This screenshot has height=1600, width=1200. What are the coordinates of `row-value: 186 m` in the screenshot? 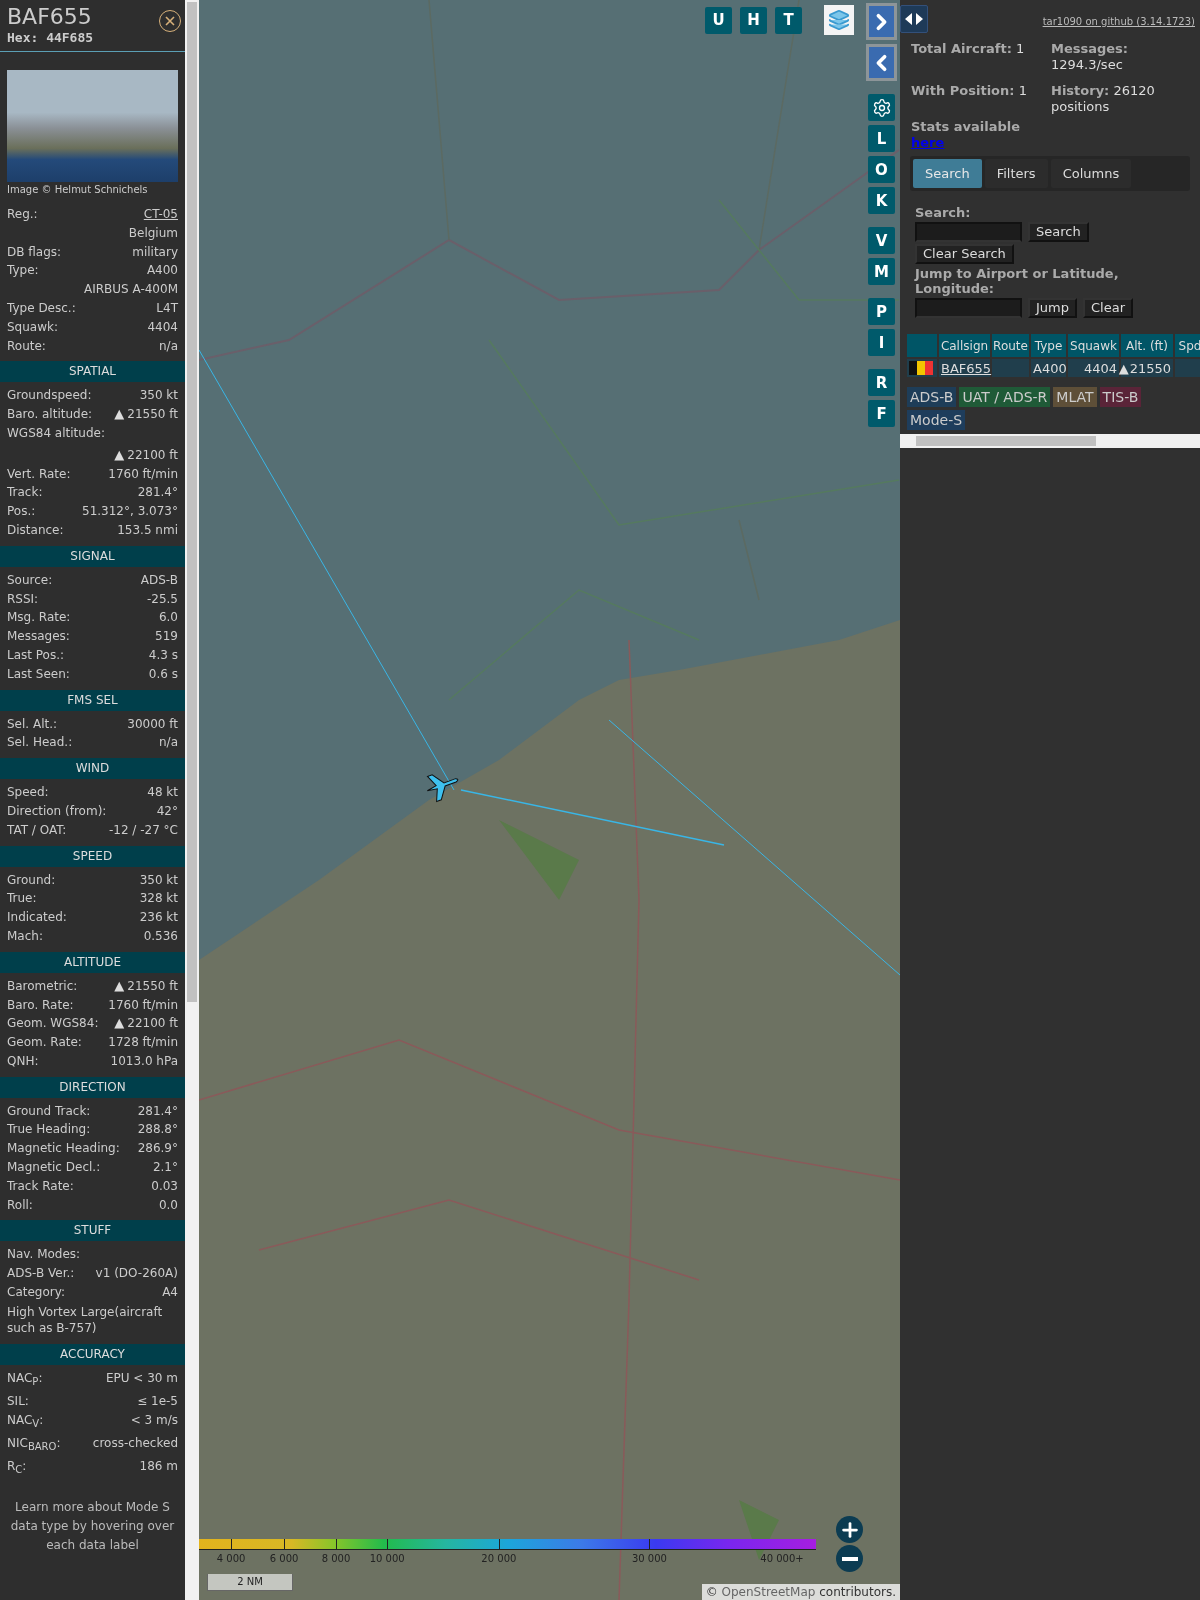 It's located at (158, 1467).